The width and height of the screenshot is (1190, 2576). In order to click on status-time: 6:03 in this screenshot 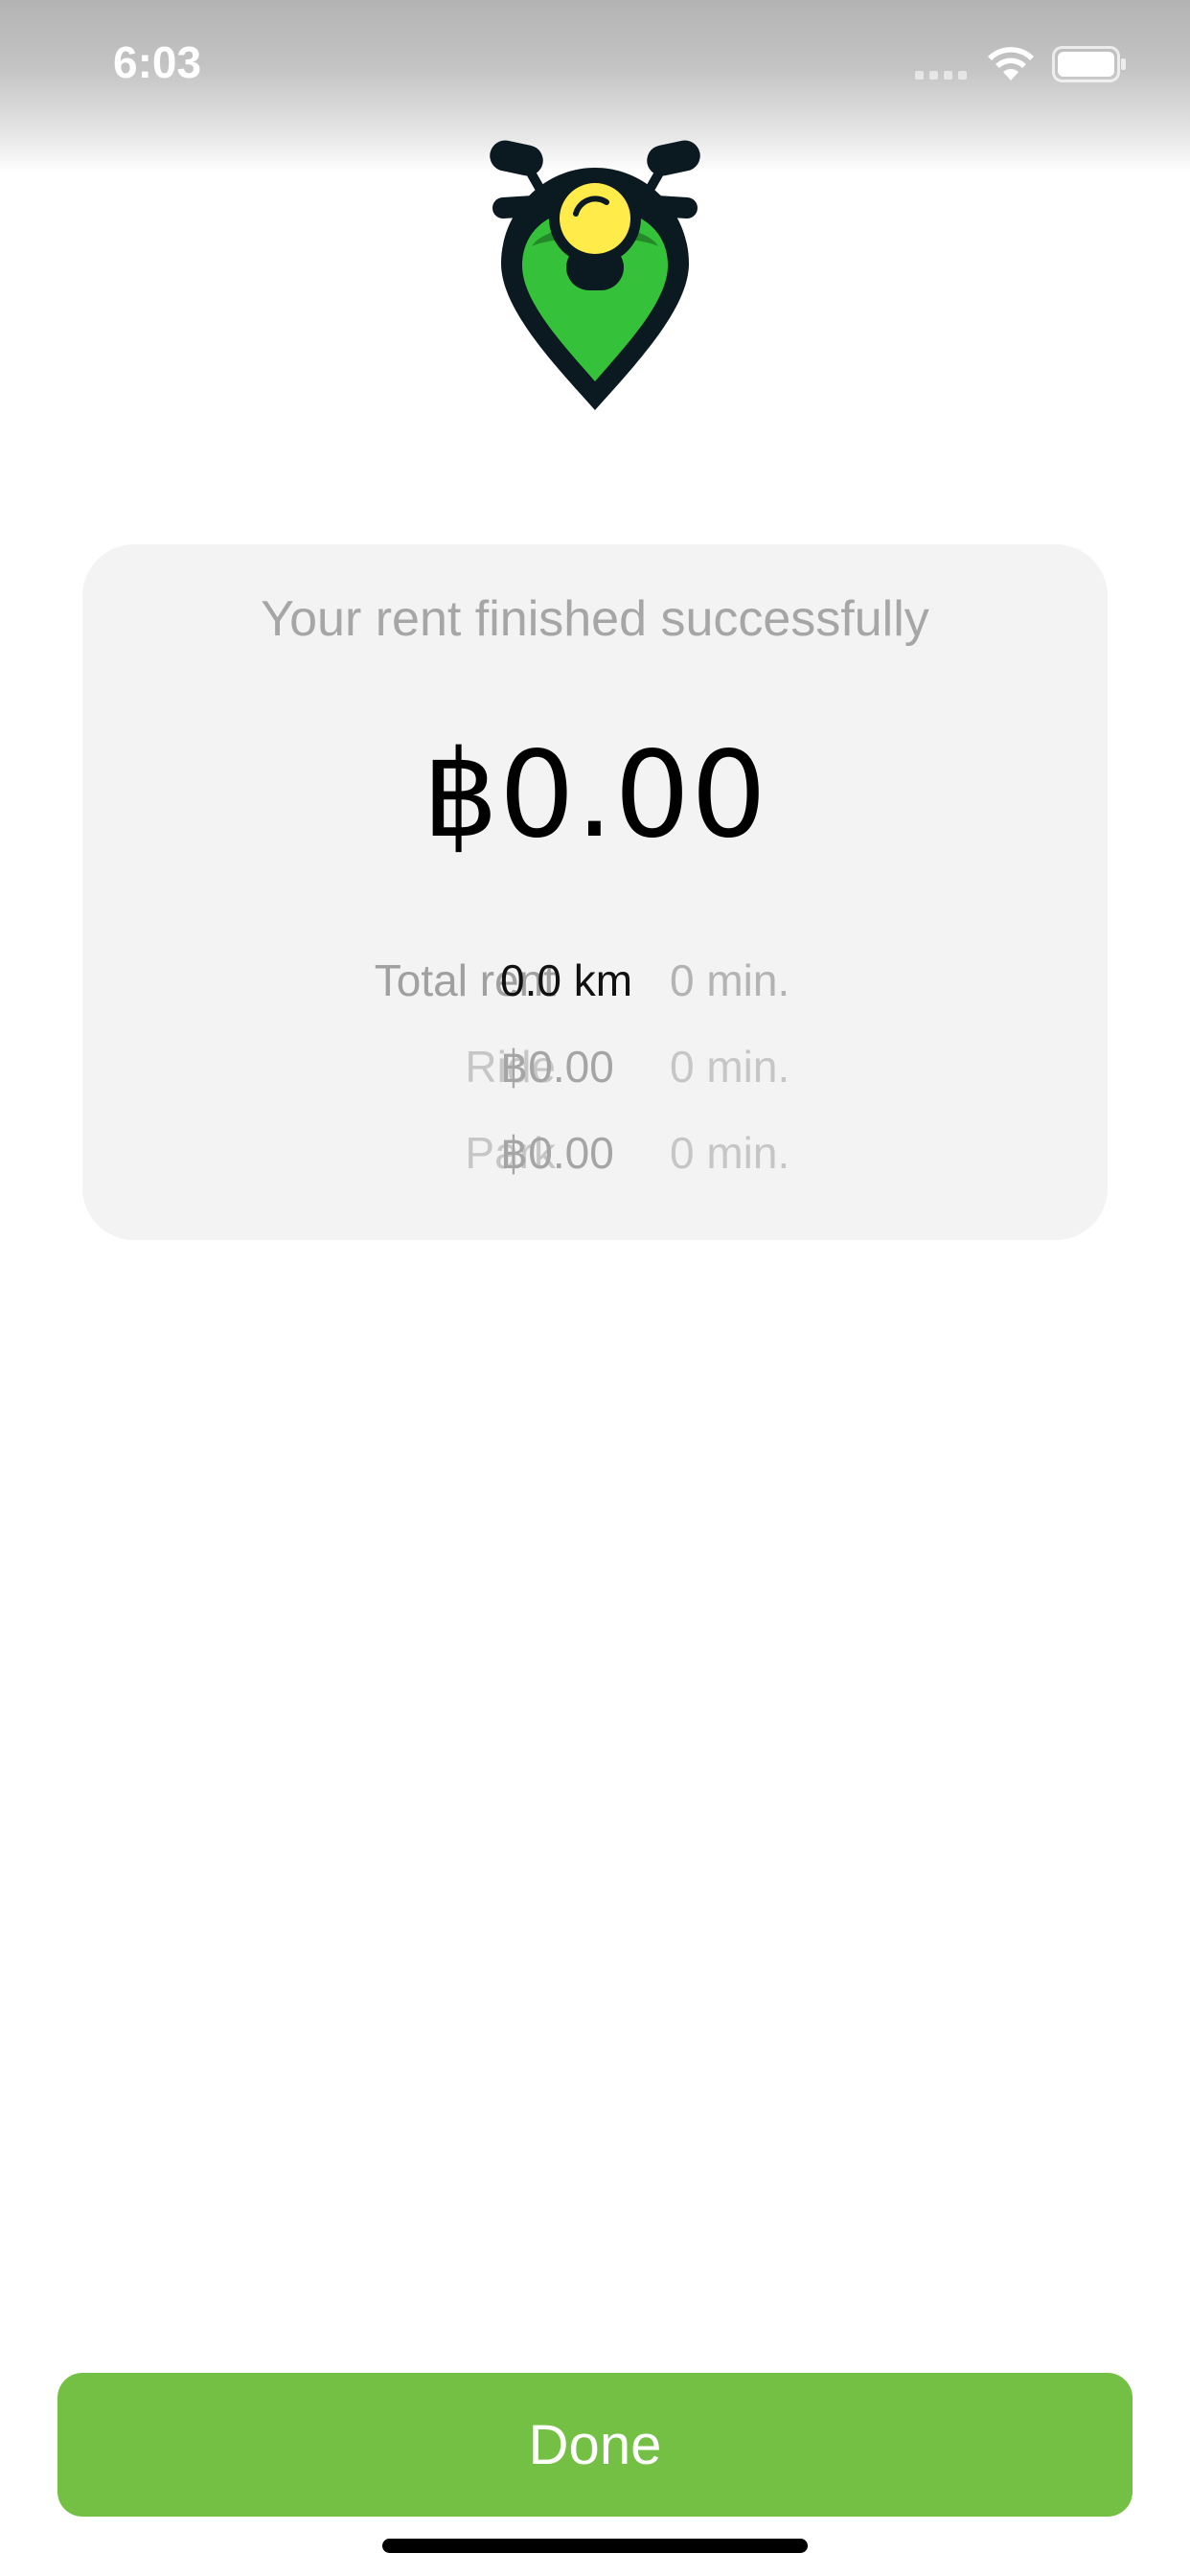, I will do `click(158, 62)`.